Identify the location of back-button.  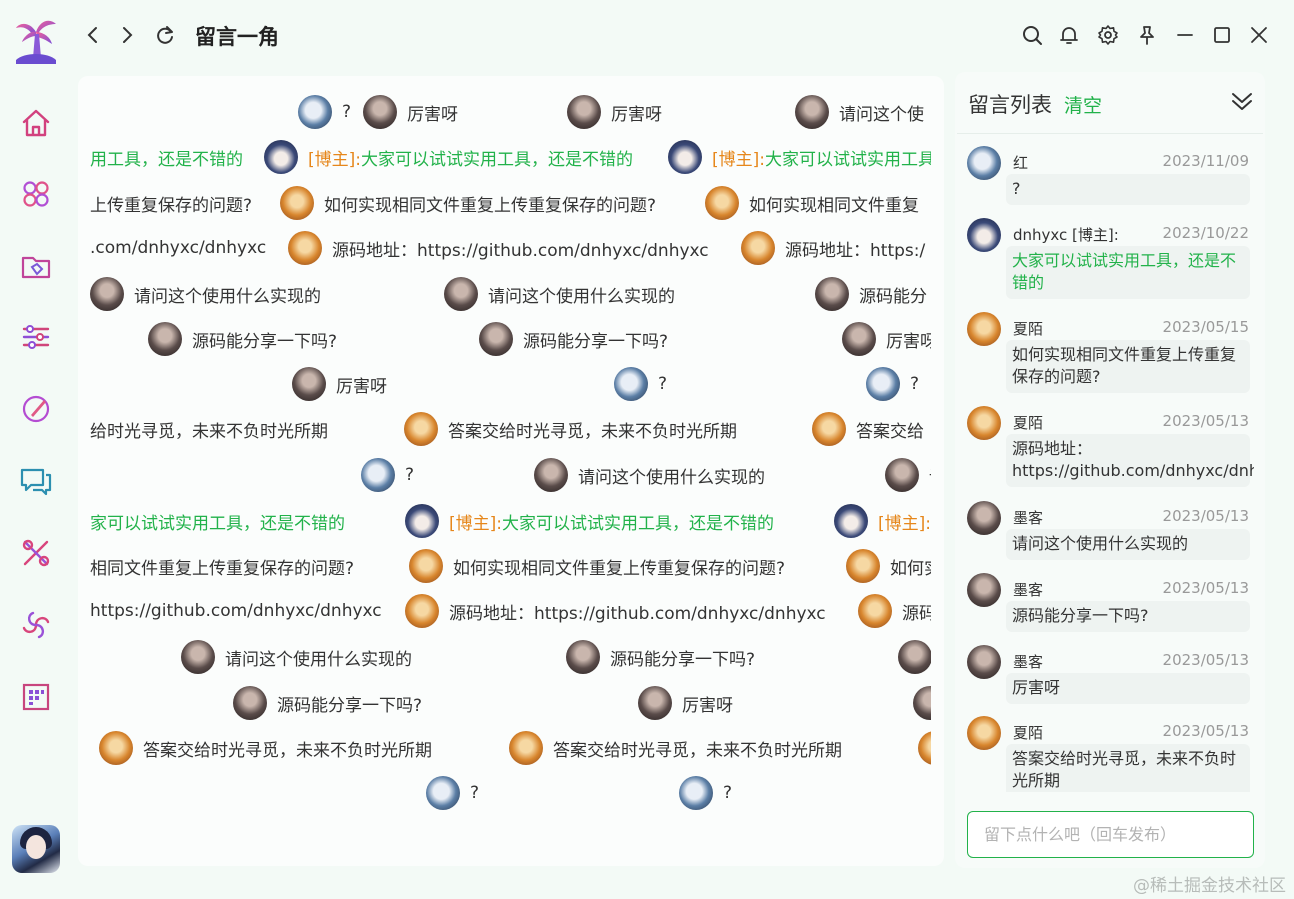
(93, 35).